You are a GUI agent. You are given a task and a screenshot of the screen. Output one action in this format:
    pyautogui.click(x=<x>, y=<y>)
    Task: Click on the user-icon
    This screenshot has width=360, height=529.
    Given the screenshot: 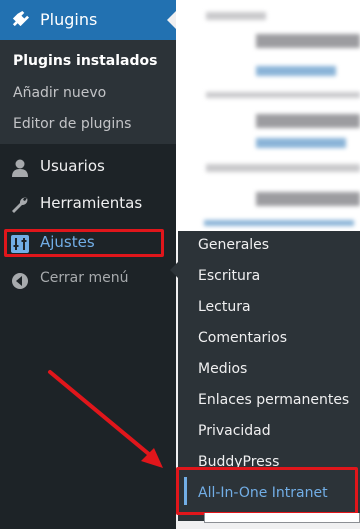 What is the action you would take?
    pyautogui.click(x=20, y=168)
    